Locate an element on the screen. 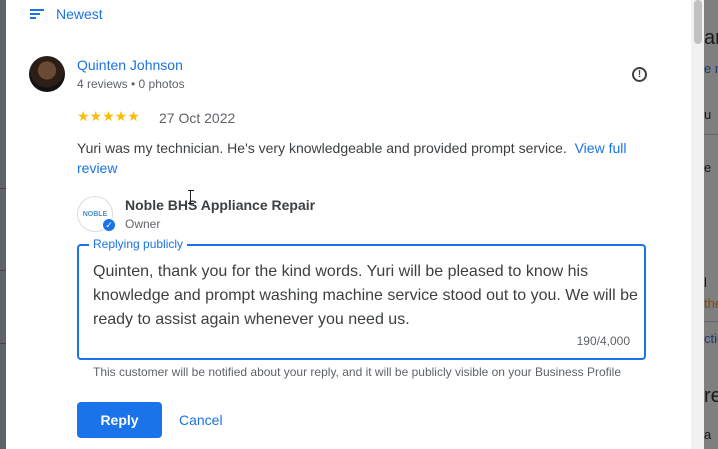 The width and height of the screenshot is (718, 449). character-counter: 190/4,000 is located at coordinates (603, 341).